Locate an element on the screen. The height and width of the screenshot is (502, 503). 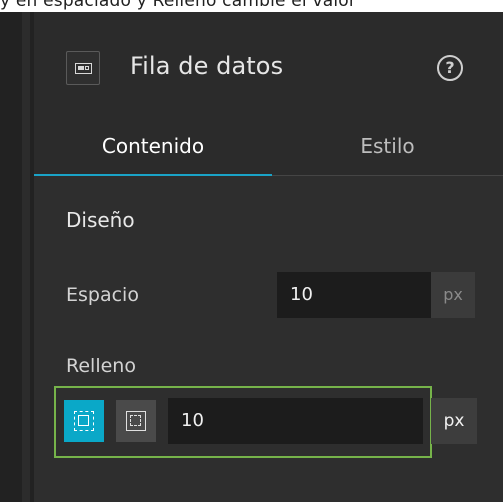
left-rail-divider is located at coordinates (26, 257).